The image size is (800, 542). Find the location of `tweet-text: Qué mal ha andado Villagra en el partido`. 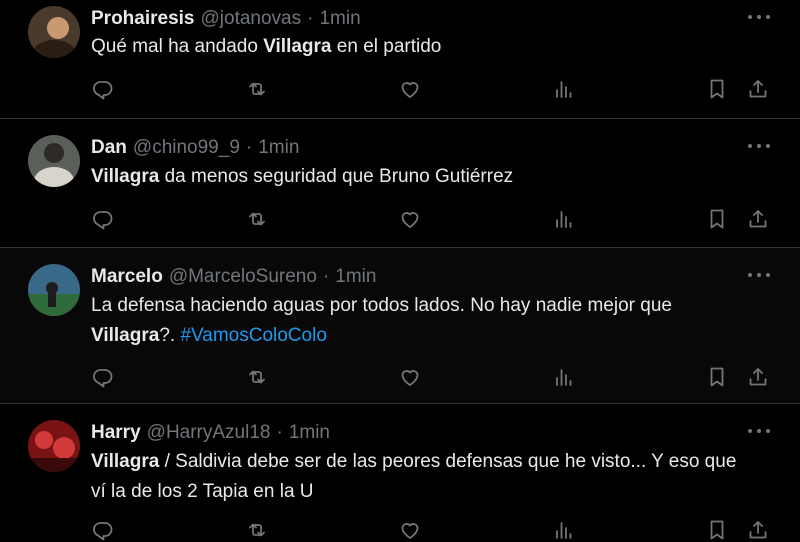

tweet-text: Qué mal ha andado Villagra en el partido is located at coordinates (430, 47).